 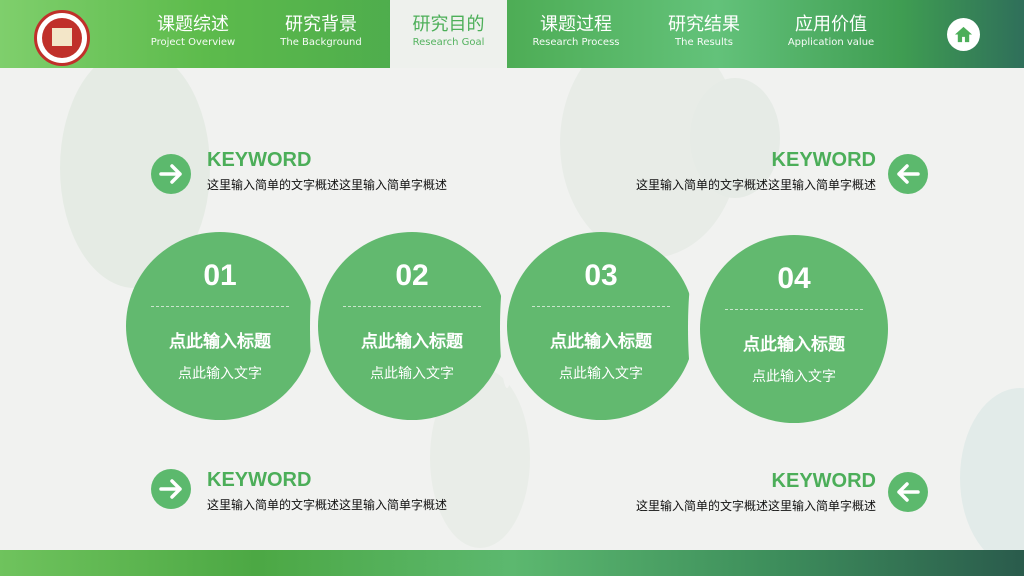 I want to click on nav-tab-research-process: 课题过程 Research Process, so click(x=576, y=34).